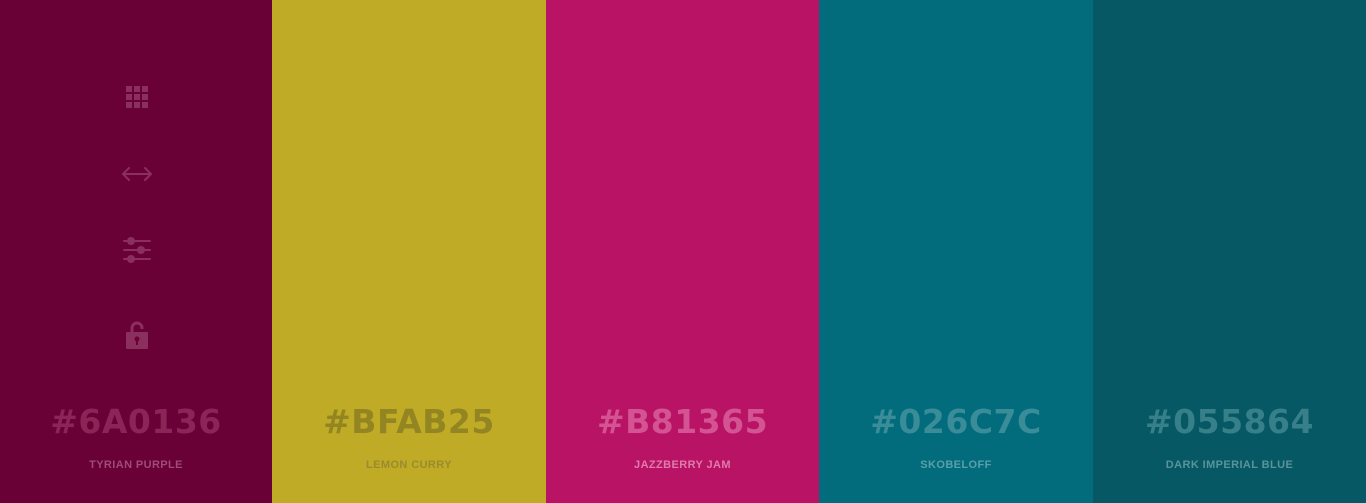  I want to click on swatch-color-name: DARK IMPERIAL BLUE, so click(1229, 465).